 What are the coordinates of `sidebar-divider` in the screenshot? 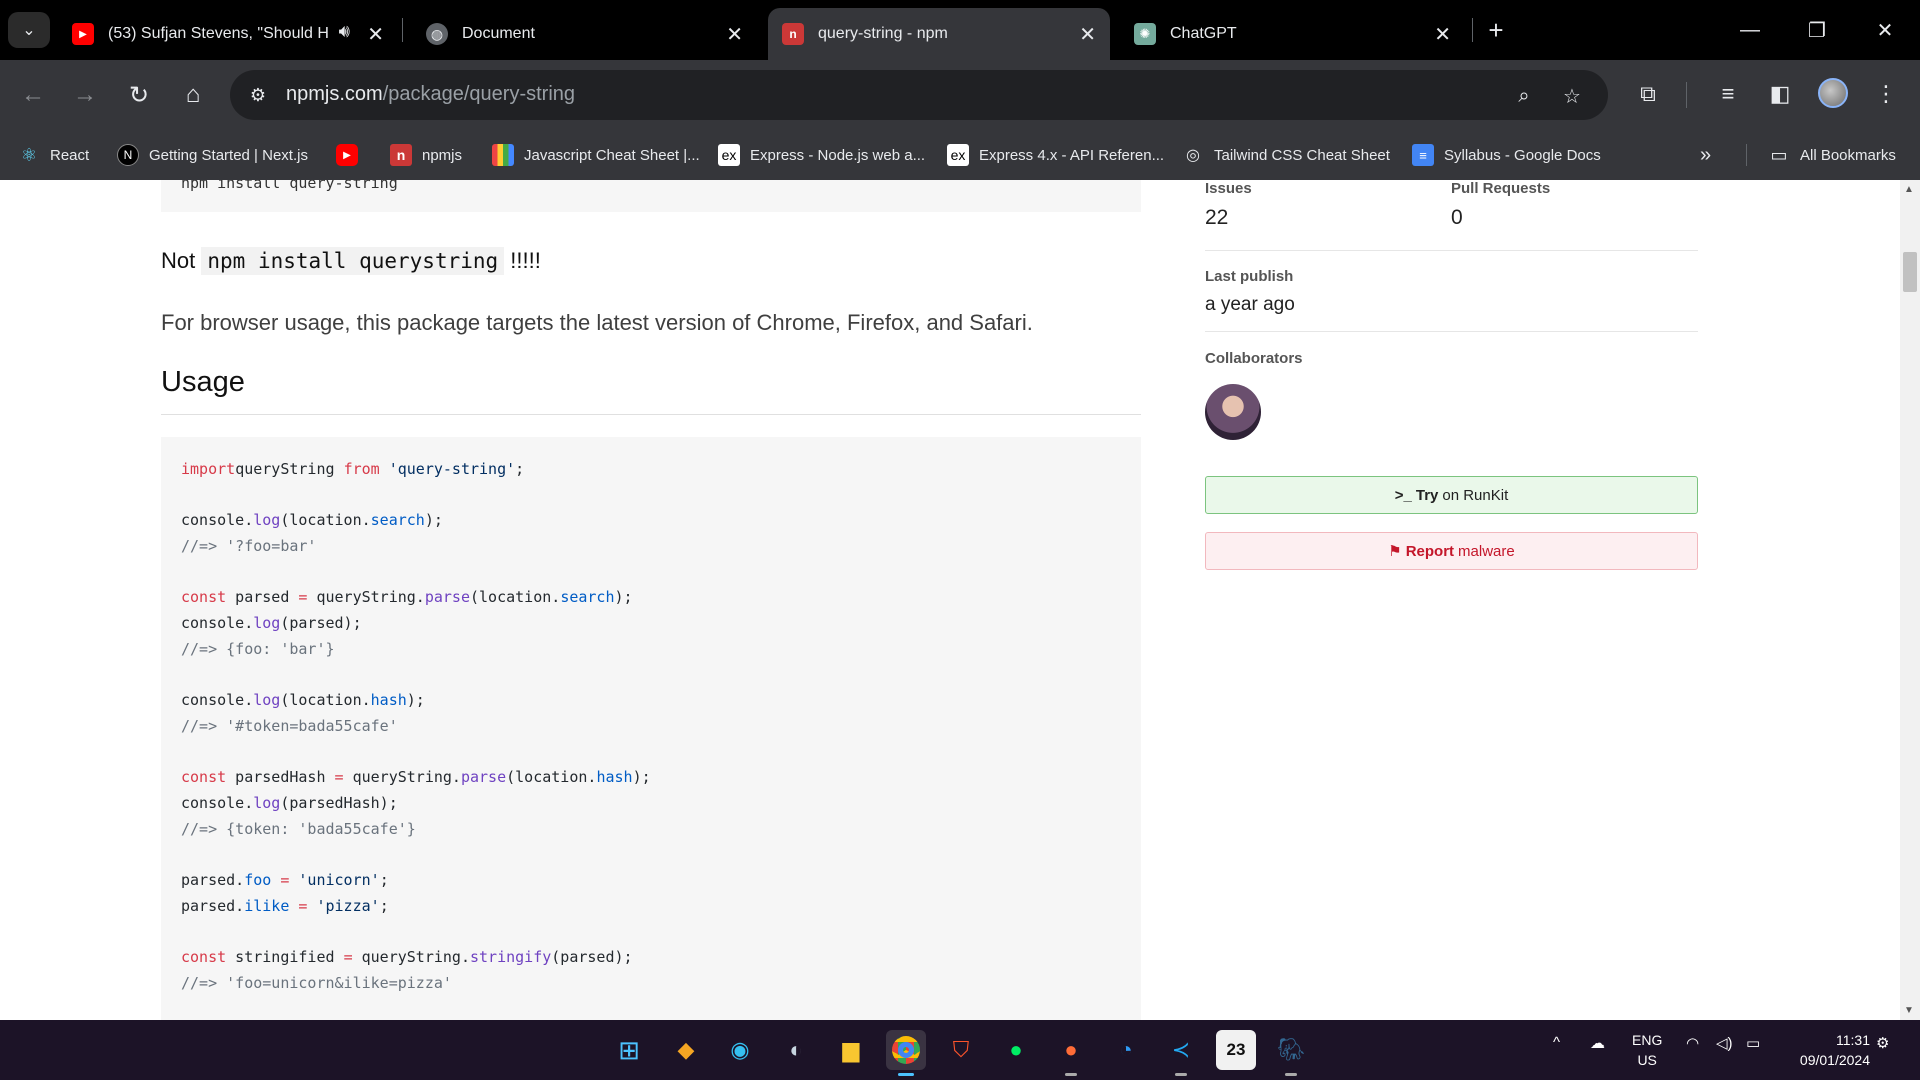 It's located at (1451, 250).